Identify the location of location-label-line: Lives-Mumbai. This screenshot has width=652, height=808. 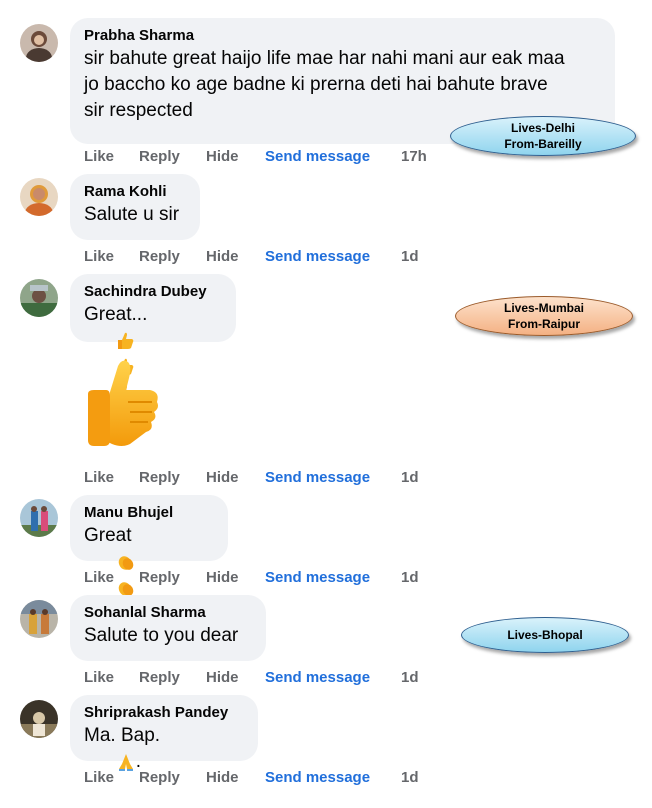
(543, 308).